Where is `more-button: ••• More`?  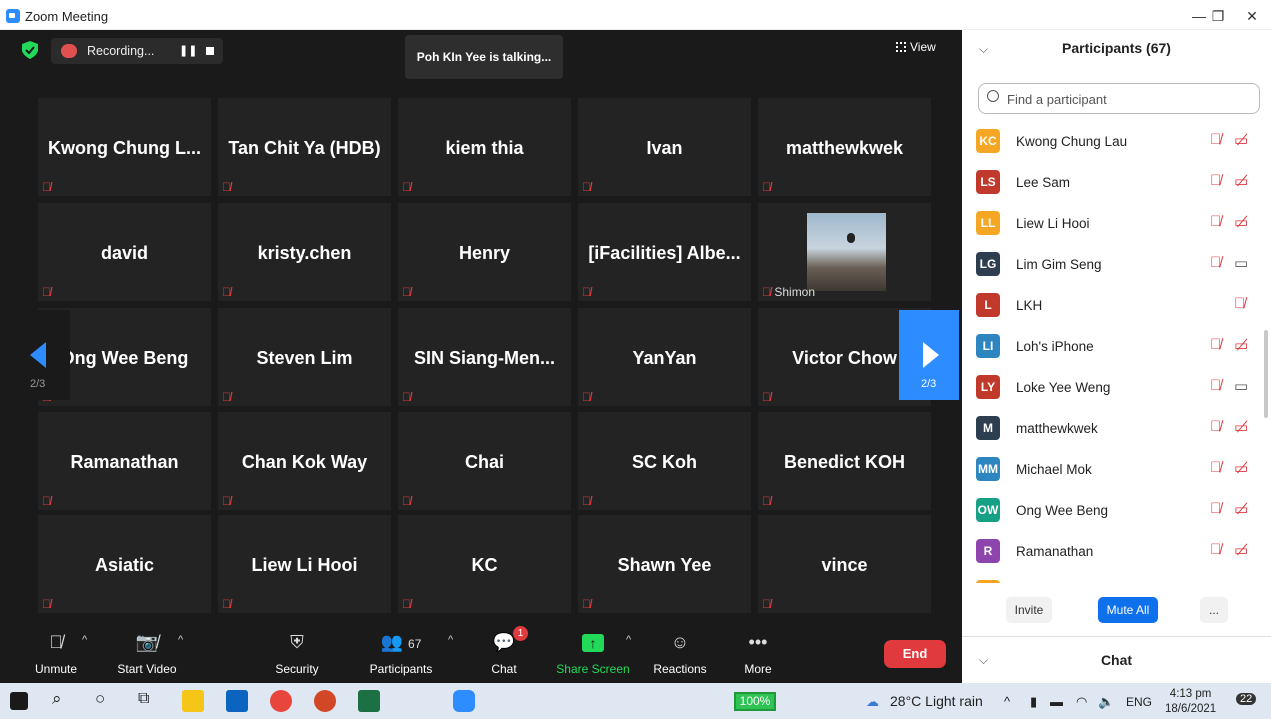
more-button: ••• More is located at coordinates (758, 653).